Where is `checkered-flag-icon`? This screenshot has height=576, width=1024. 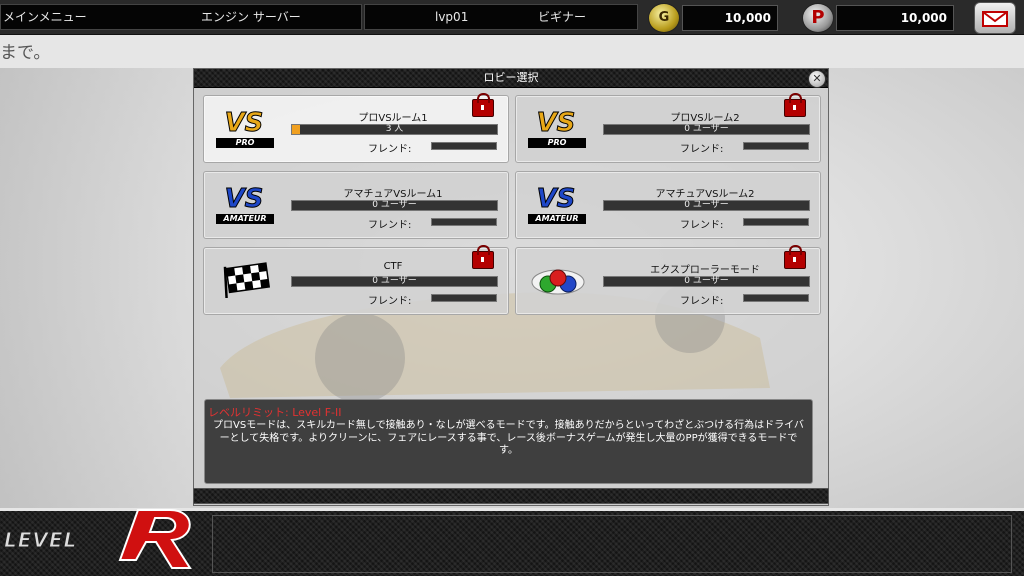 checkered-flag-icon is located at coordinates (247, 280).